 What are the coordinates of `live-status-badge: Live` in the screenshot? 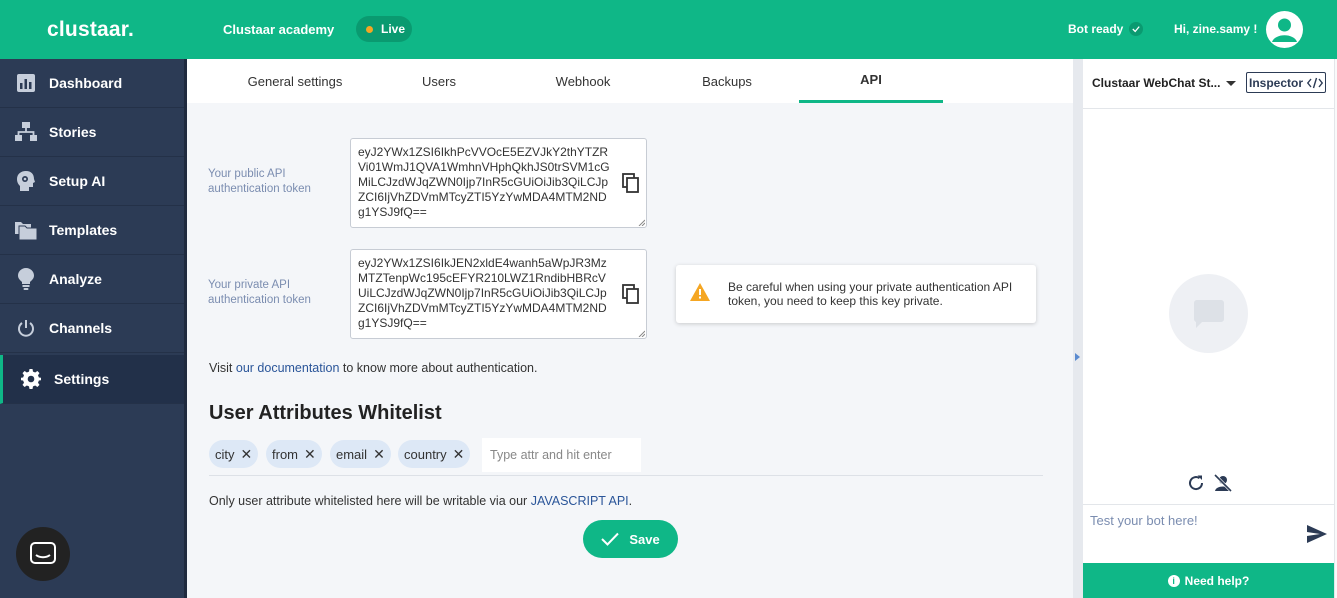 It's located at (384, 29).